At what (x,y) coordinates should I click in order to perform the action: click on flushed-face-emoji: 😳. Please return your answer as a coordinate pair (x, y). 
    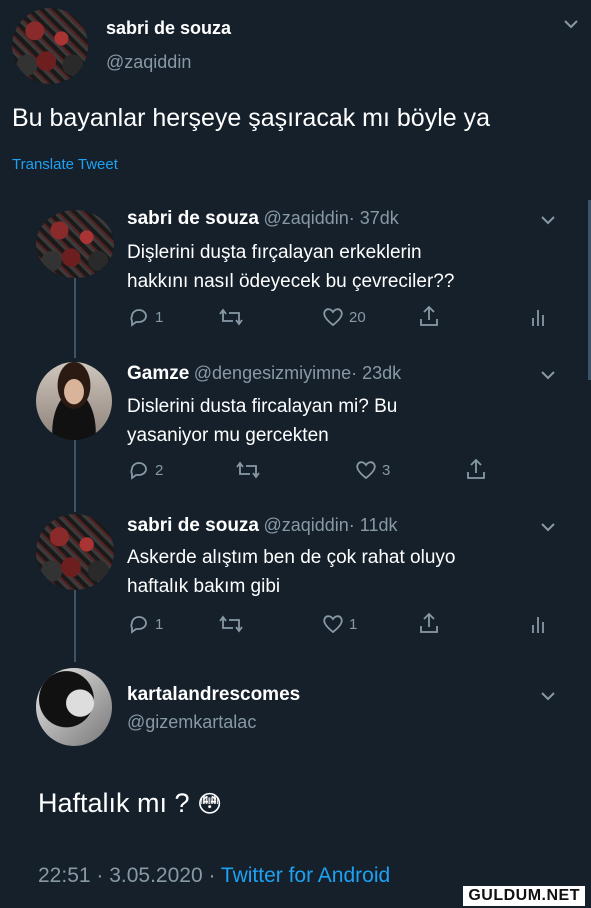
    Looking at the image, I should click on (210, 804).